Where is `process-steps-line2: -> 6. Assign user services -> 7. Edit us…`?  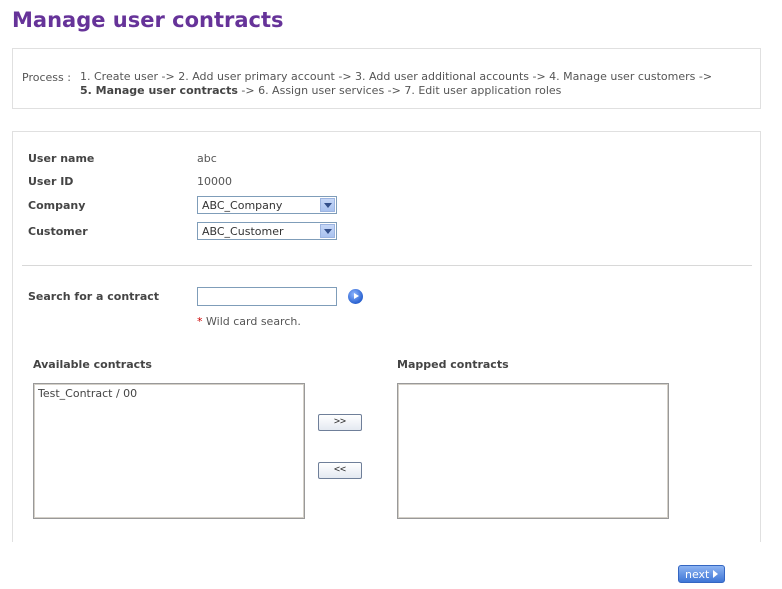
process-steps-line2: -> 6. Assign user services -> 7. Edit us… is located at coordinates (399, 90).